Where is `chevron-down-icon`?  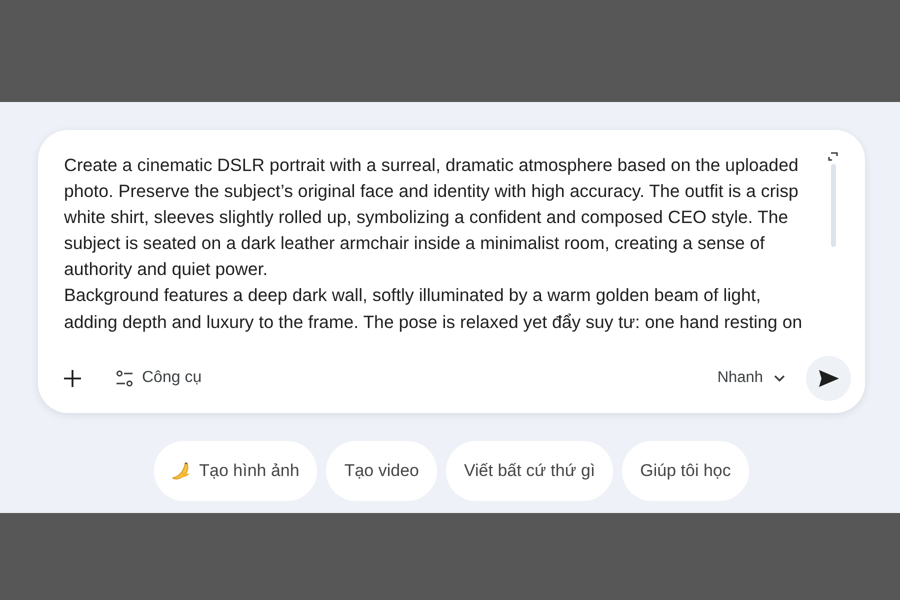
chevron-down-icon is located at coordinates (779, 378).